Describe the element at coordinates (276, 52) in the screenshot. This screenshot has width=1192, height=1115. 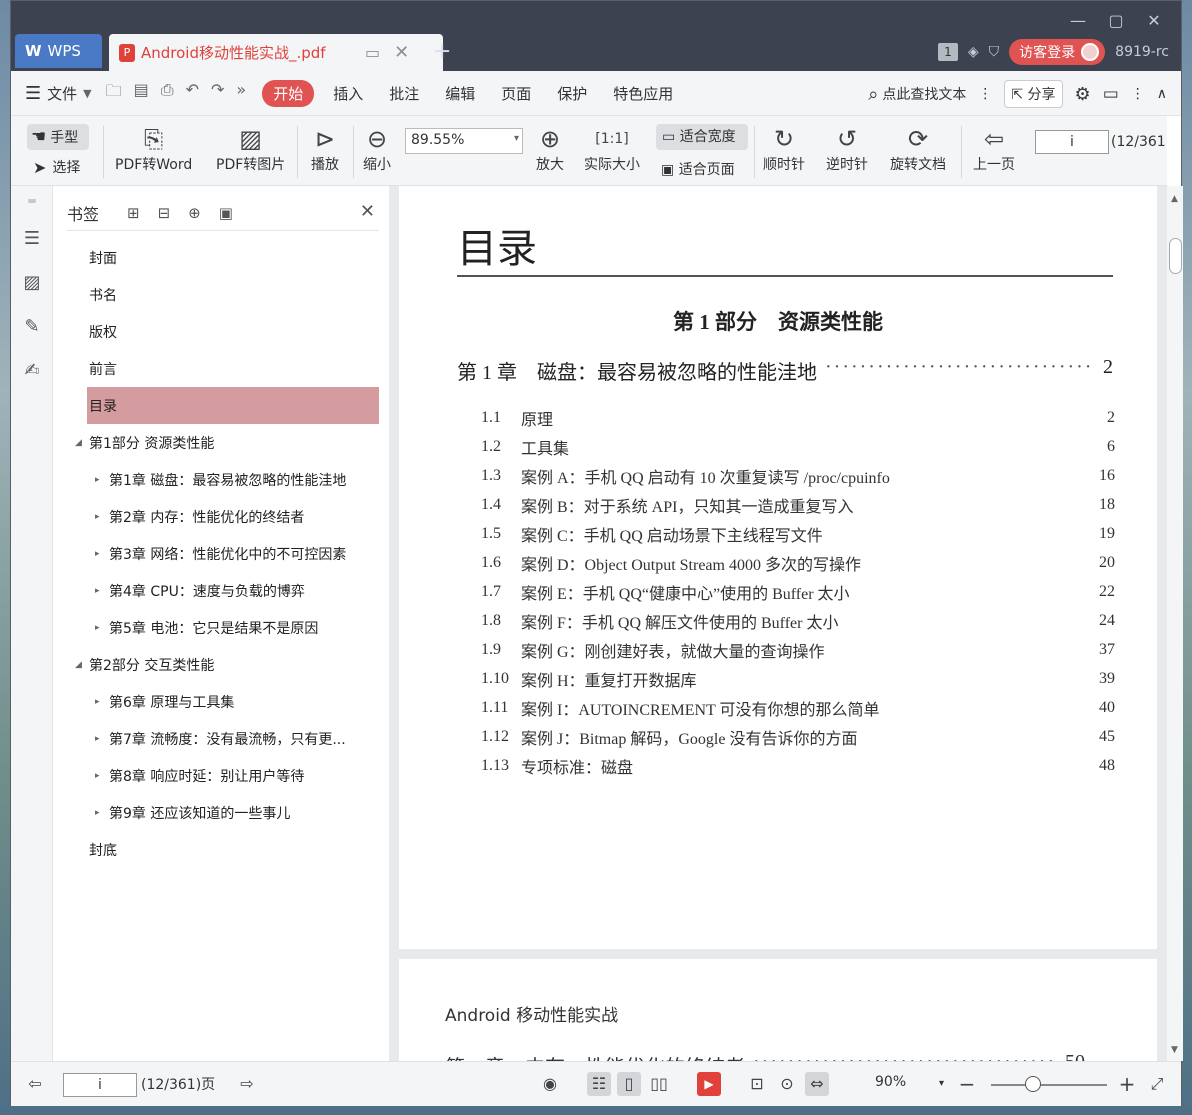
I see `tab-document: P Android移动性能实战_.pdf ▭ ✕` at that location.